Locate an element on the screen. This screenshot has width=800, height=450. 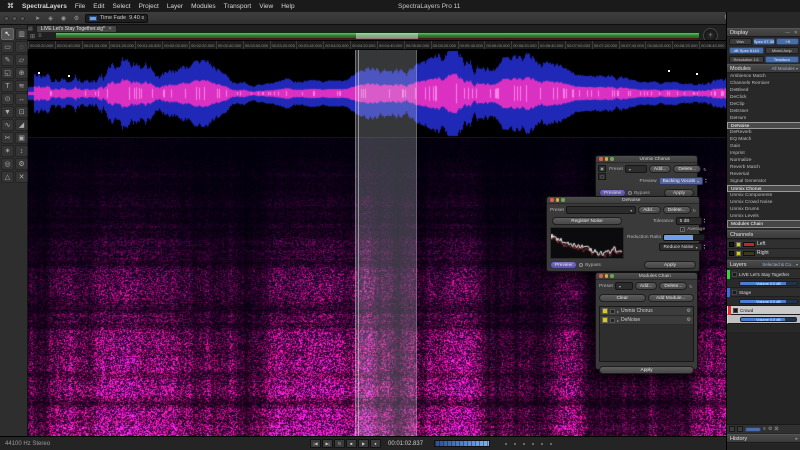
close-icon is located at coordinates (601, 159).